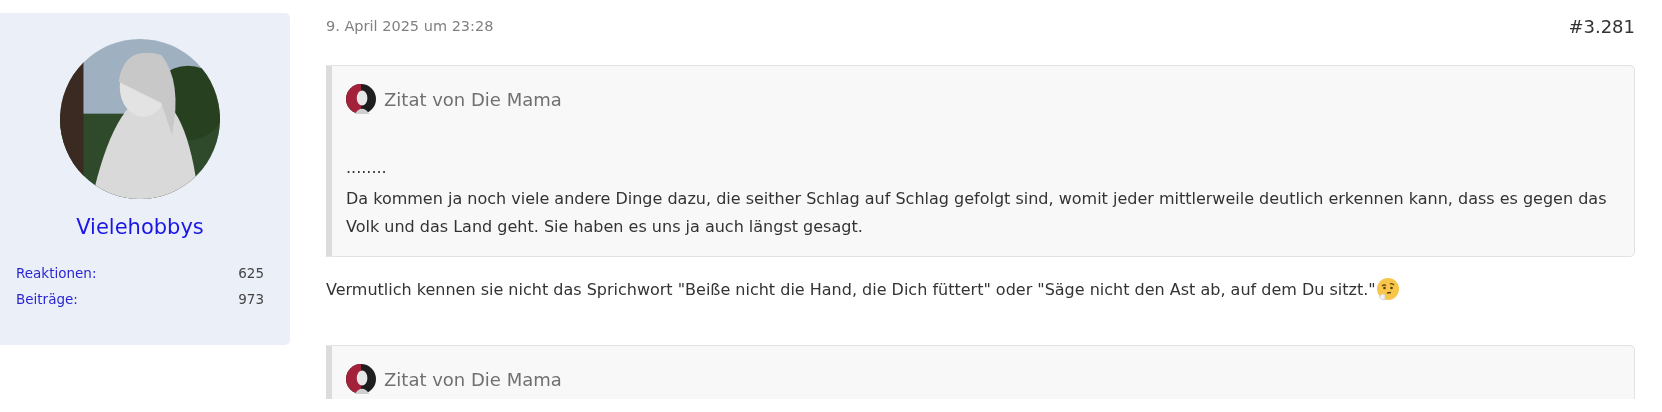 This screenshot has height=412, width=1662. Describe the element at coordinates (851, 289) in the screenshot. I see `post-text: Vermutlich kennen sie nicht das Sprichwort "Beiße nicht die Hand, die Dich füttert" oder "Säge nicht den Ast ab, auf dem Du sitzt."` at that location.